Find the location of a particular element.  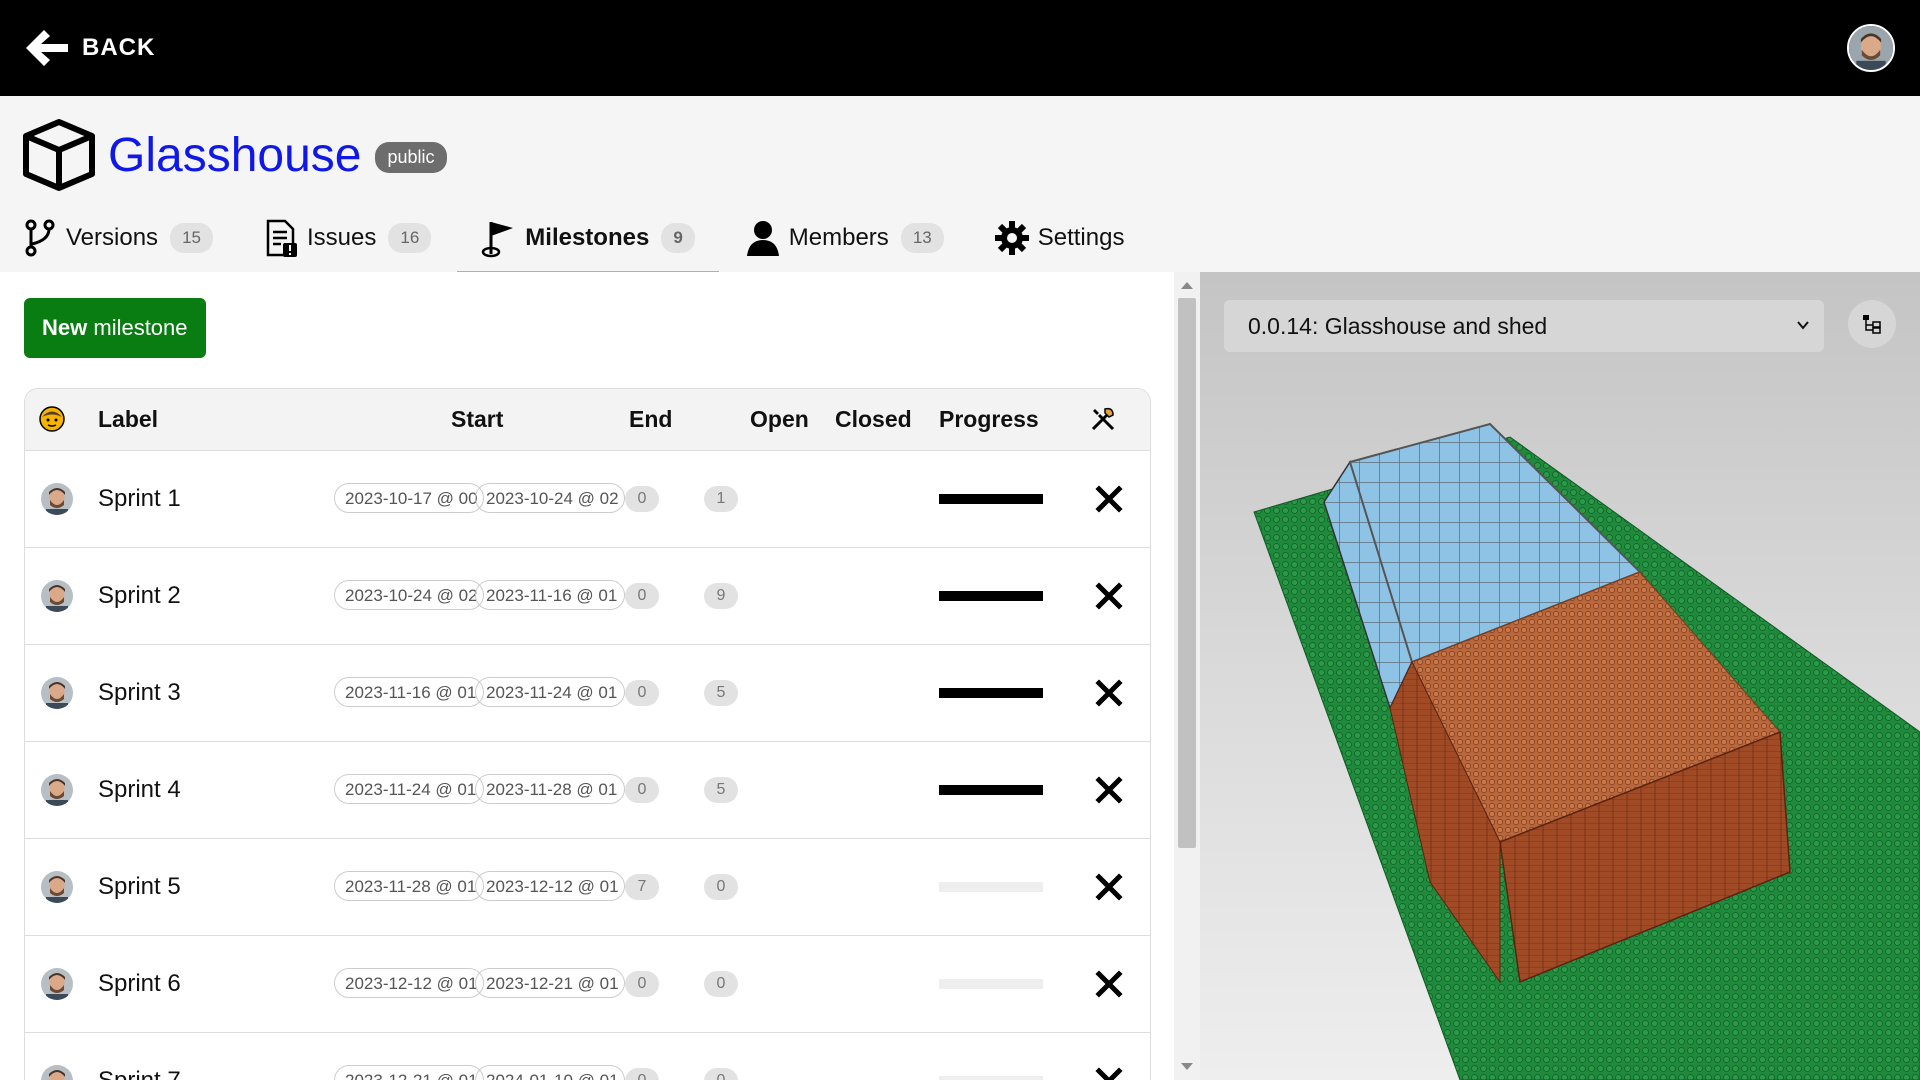

back-button: BACK is located at coordinates (88, 48).